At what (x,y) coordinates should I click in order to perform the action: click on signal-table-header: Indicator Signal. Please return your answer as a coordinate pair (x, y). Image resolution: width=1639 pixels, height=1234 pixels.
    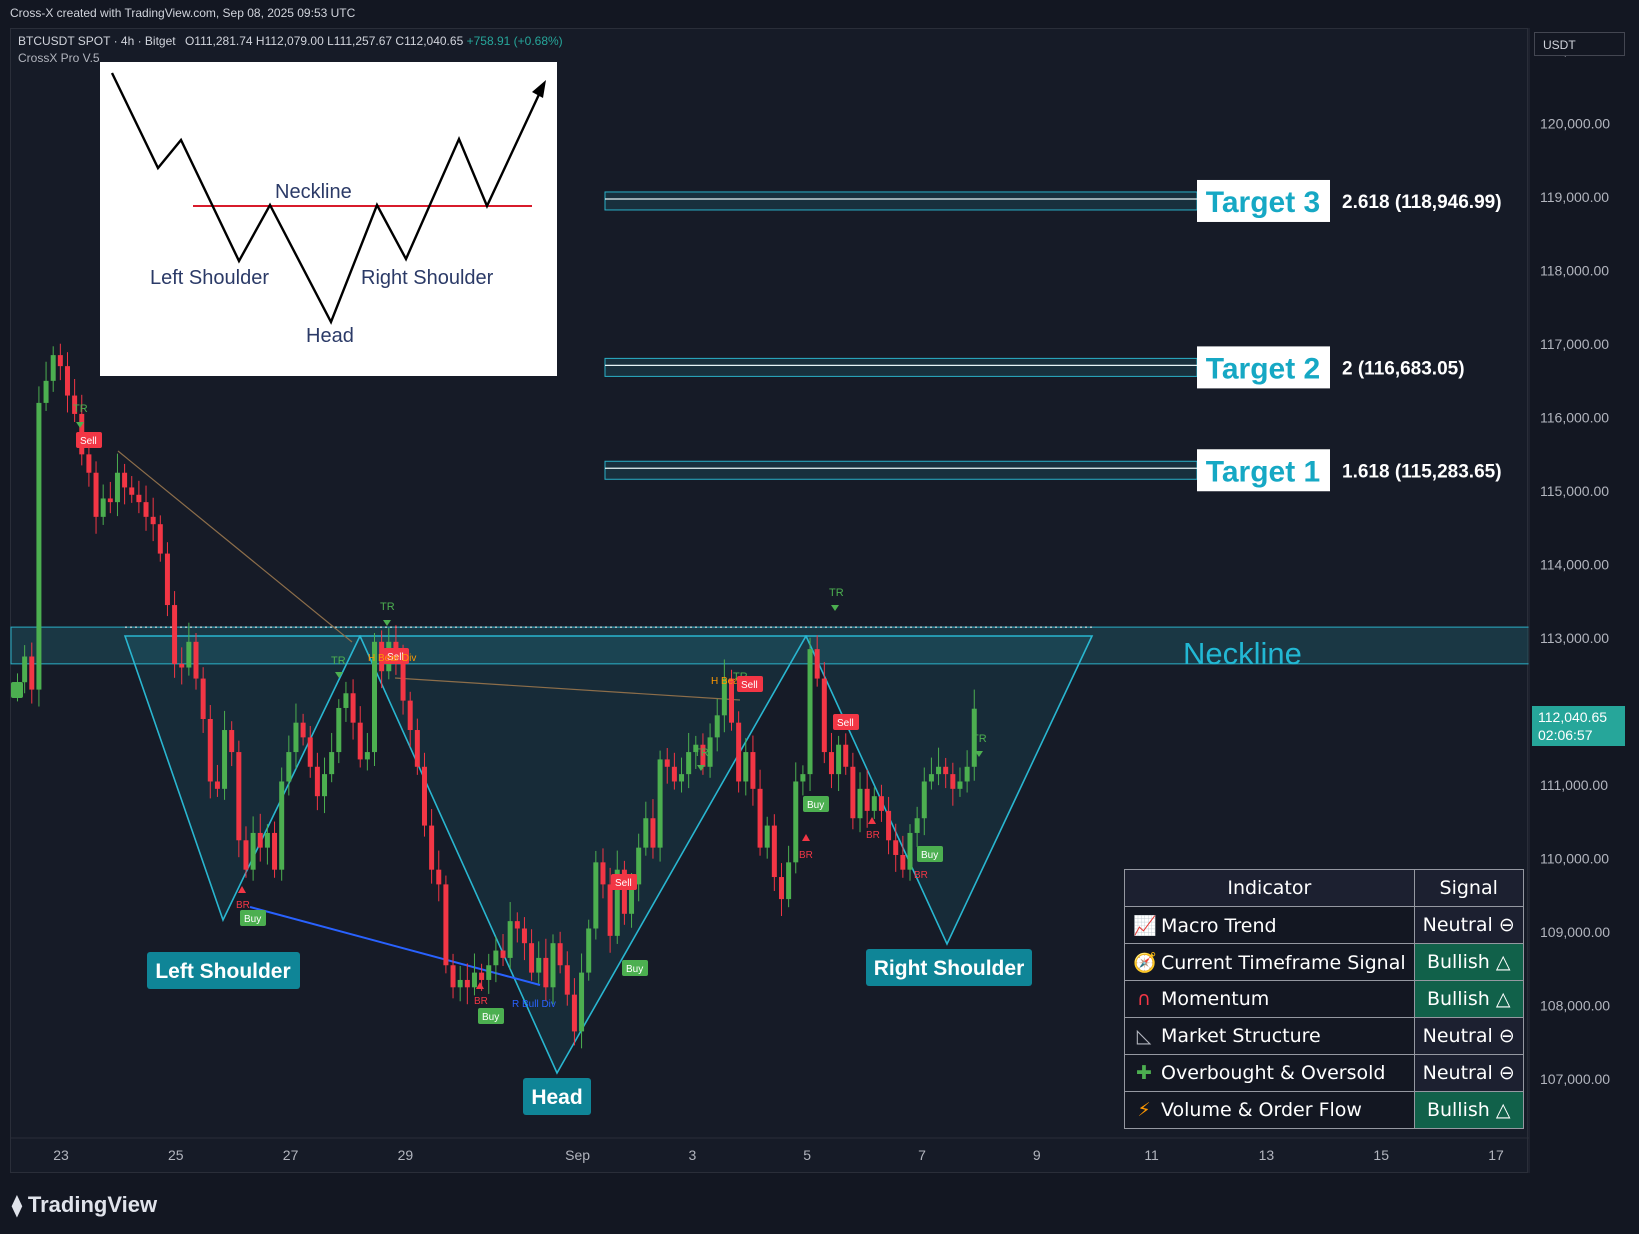
    Looking at the image, I should click on (1324, 888).